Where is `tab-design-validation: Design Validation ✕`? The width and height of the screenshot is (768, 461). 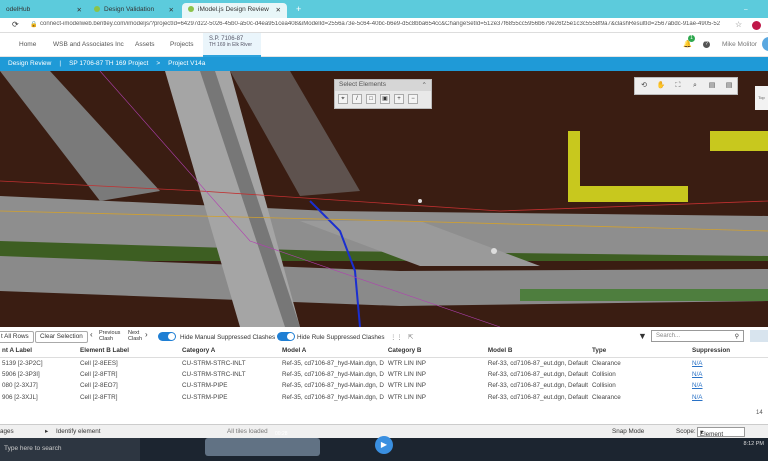
tab-design-validation: Design Validation ✕ is located at coordinates (134, 10).